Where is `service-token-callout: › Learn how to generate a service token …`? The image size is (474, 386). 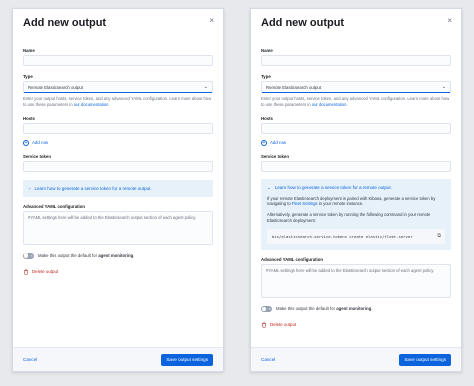
service-token-callout: › Learn how to generate a service token … is located at coordinates (118, 188).